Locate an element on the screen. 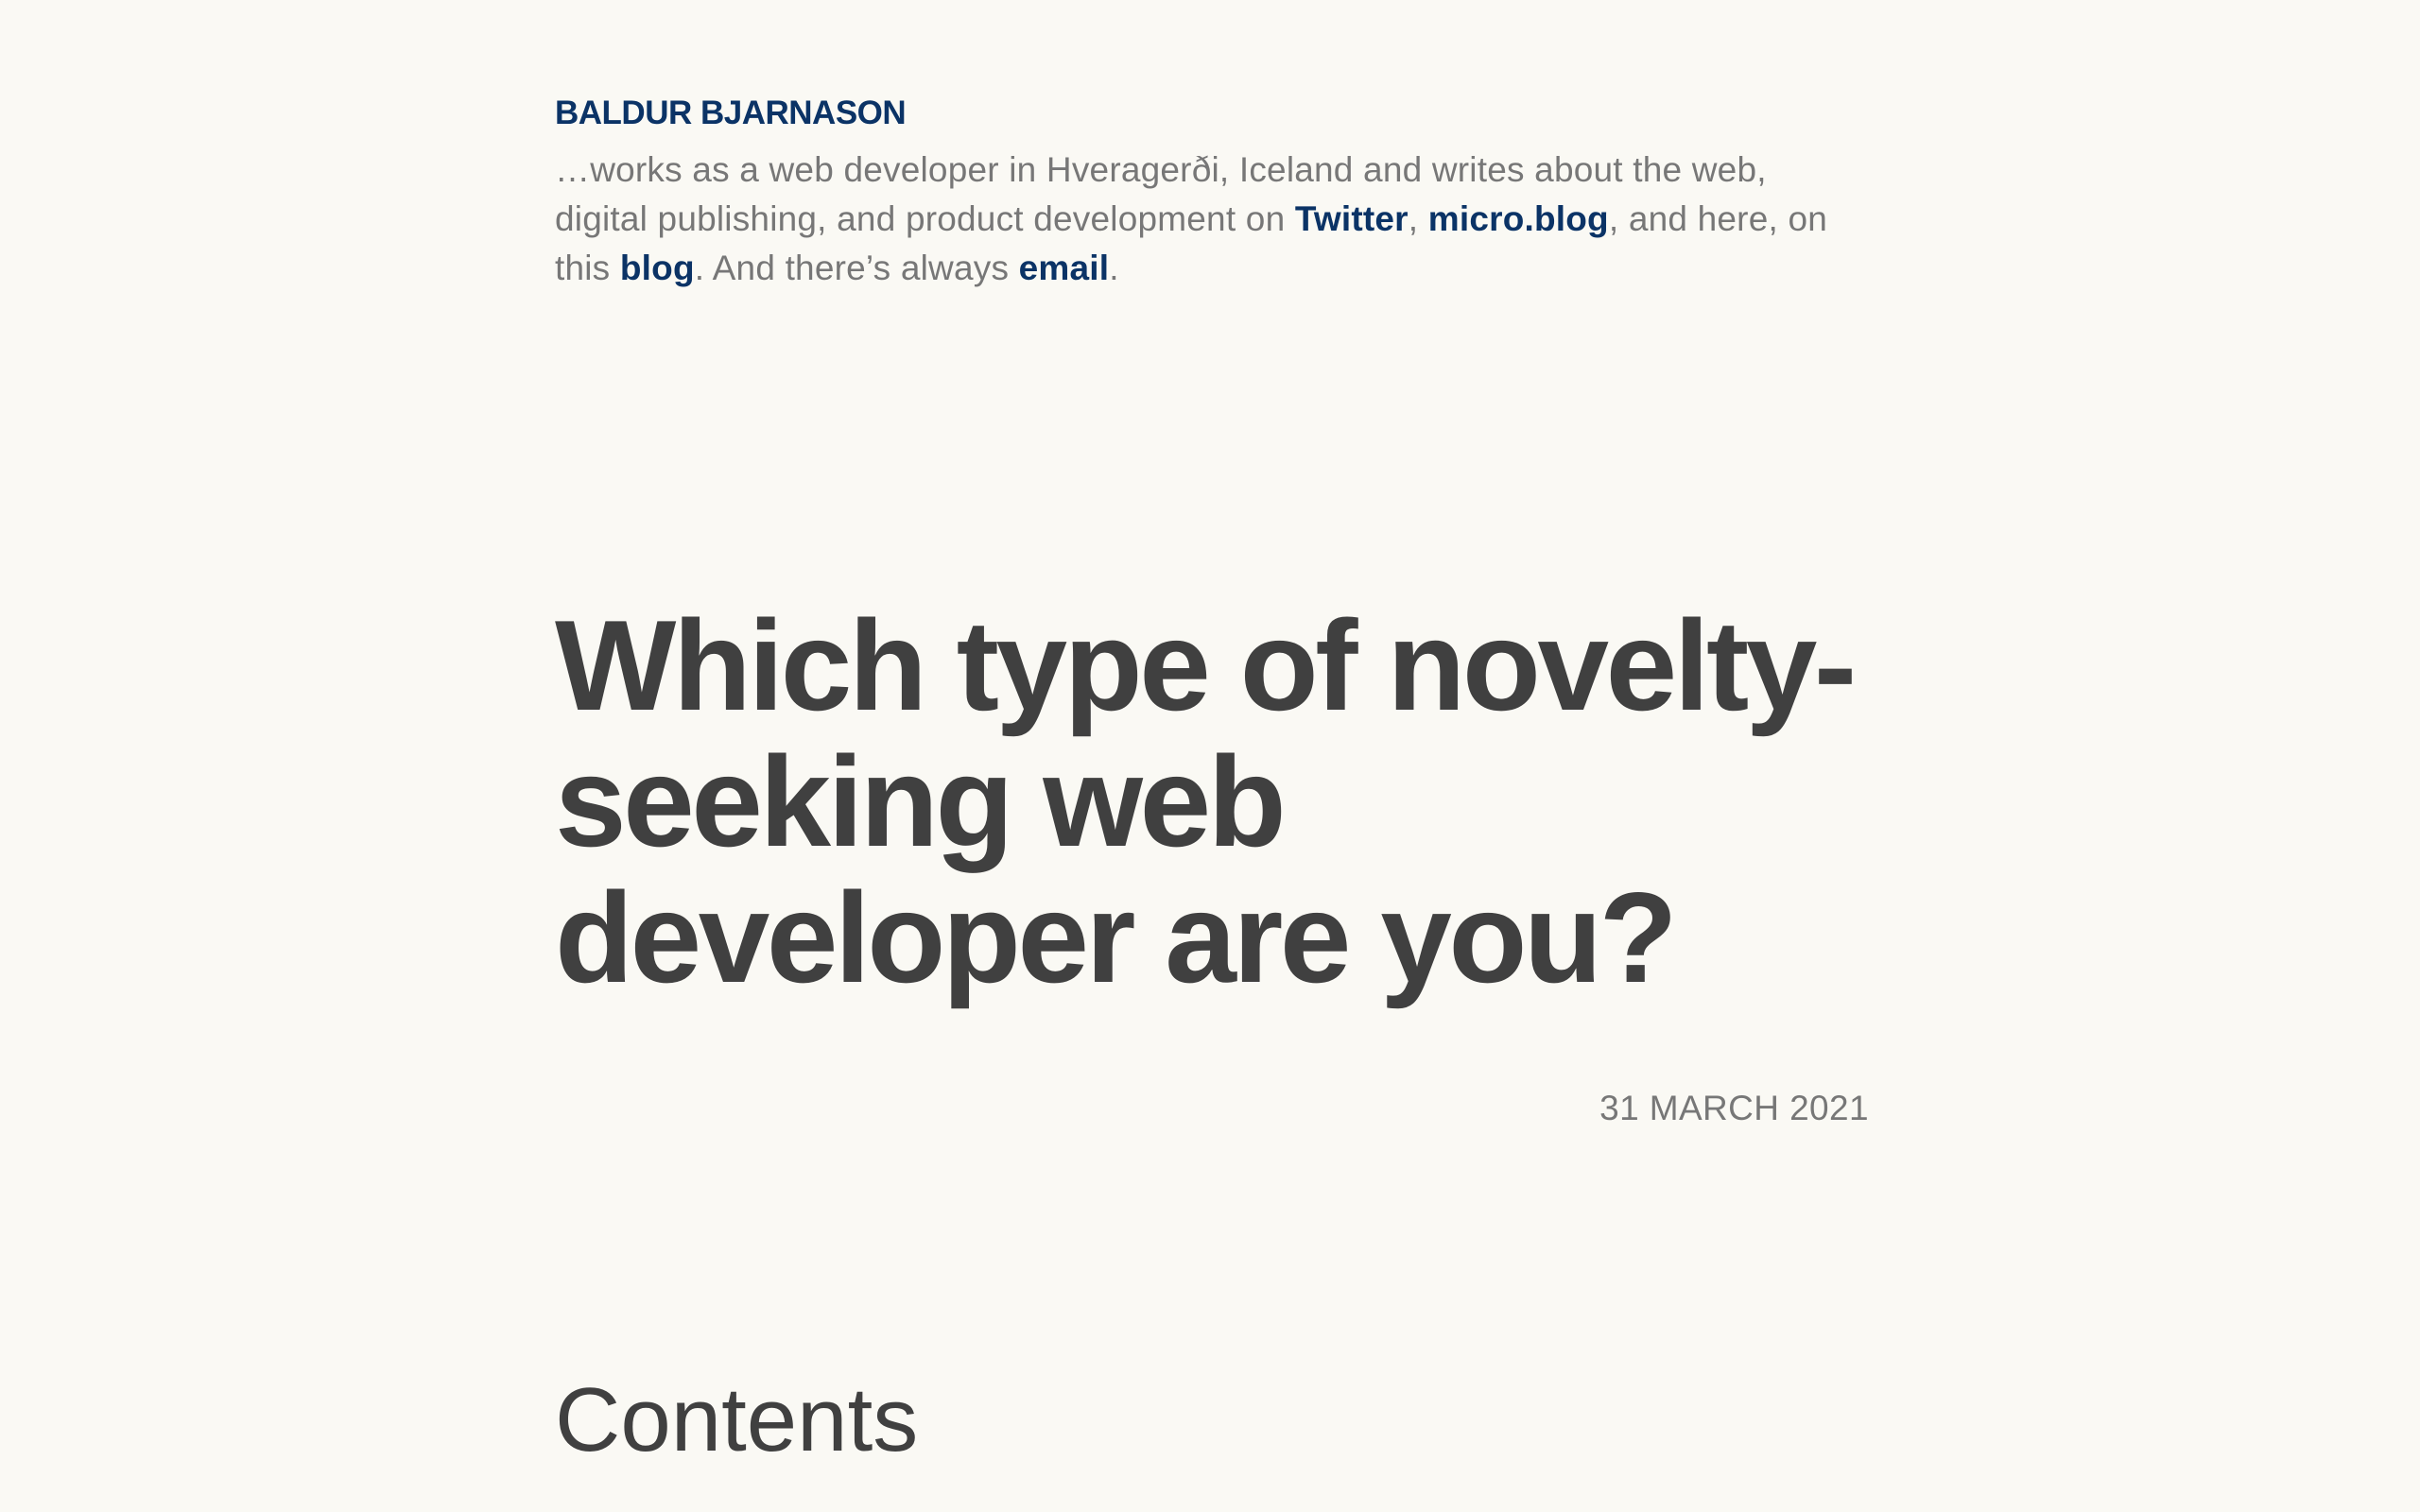 Image resolution: width=2420 pixels, height=1512 pixels. bio-text-2: , is located at coordinates (1418, 218).